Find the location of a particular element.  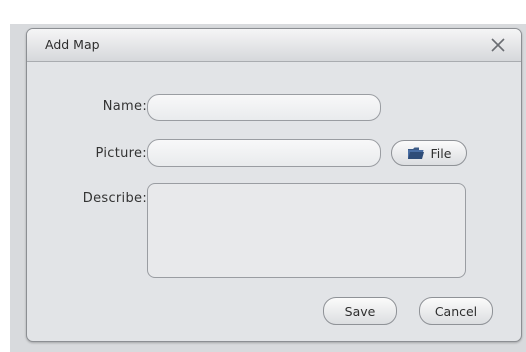

describe-label-wrap: Describe: is located at coordinates (87, 201).